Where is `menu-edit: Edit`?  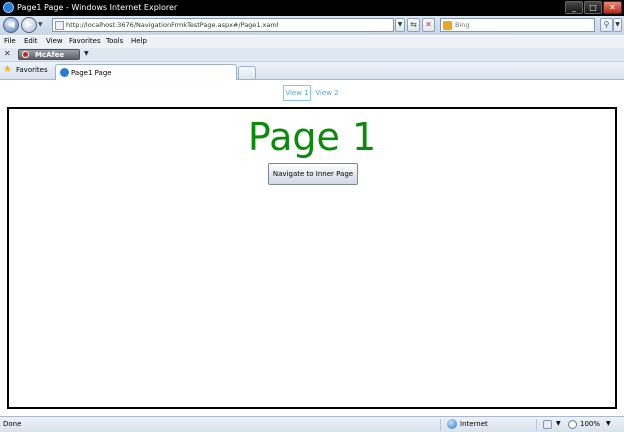 menu-edit: Edit is located at coordinates (31, 41).